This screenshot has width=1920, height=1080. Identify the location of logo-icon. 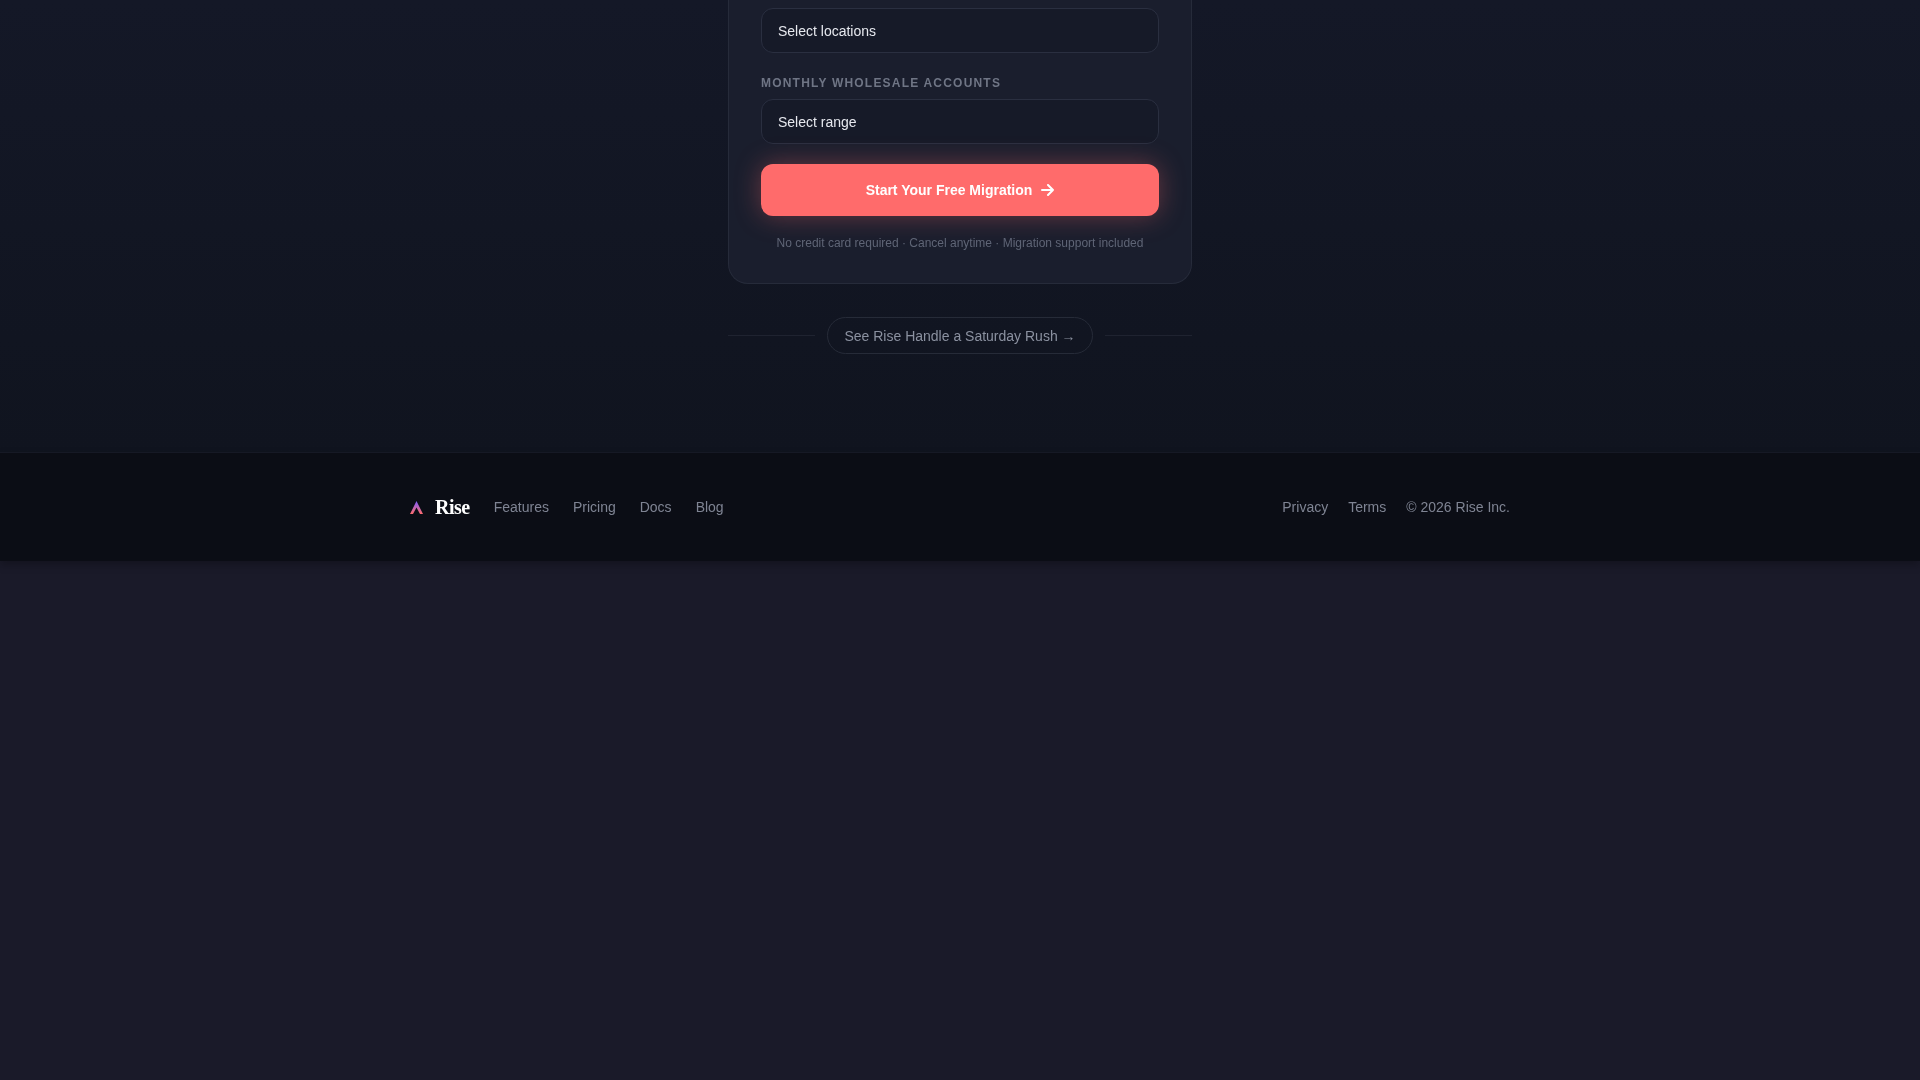
(416, 507).